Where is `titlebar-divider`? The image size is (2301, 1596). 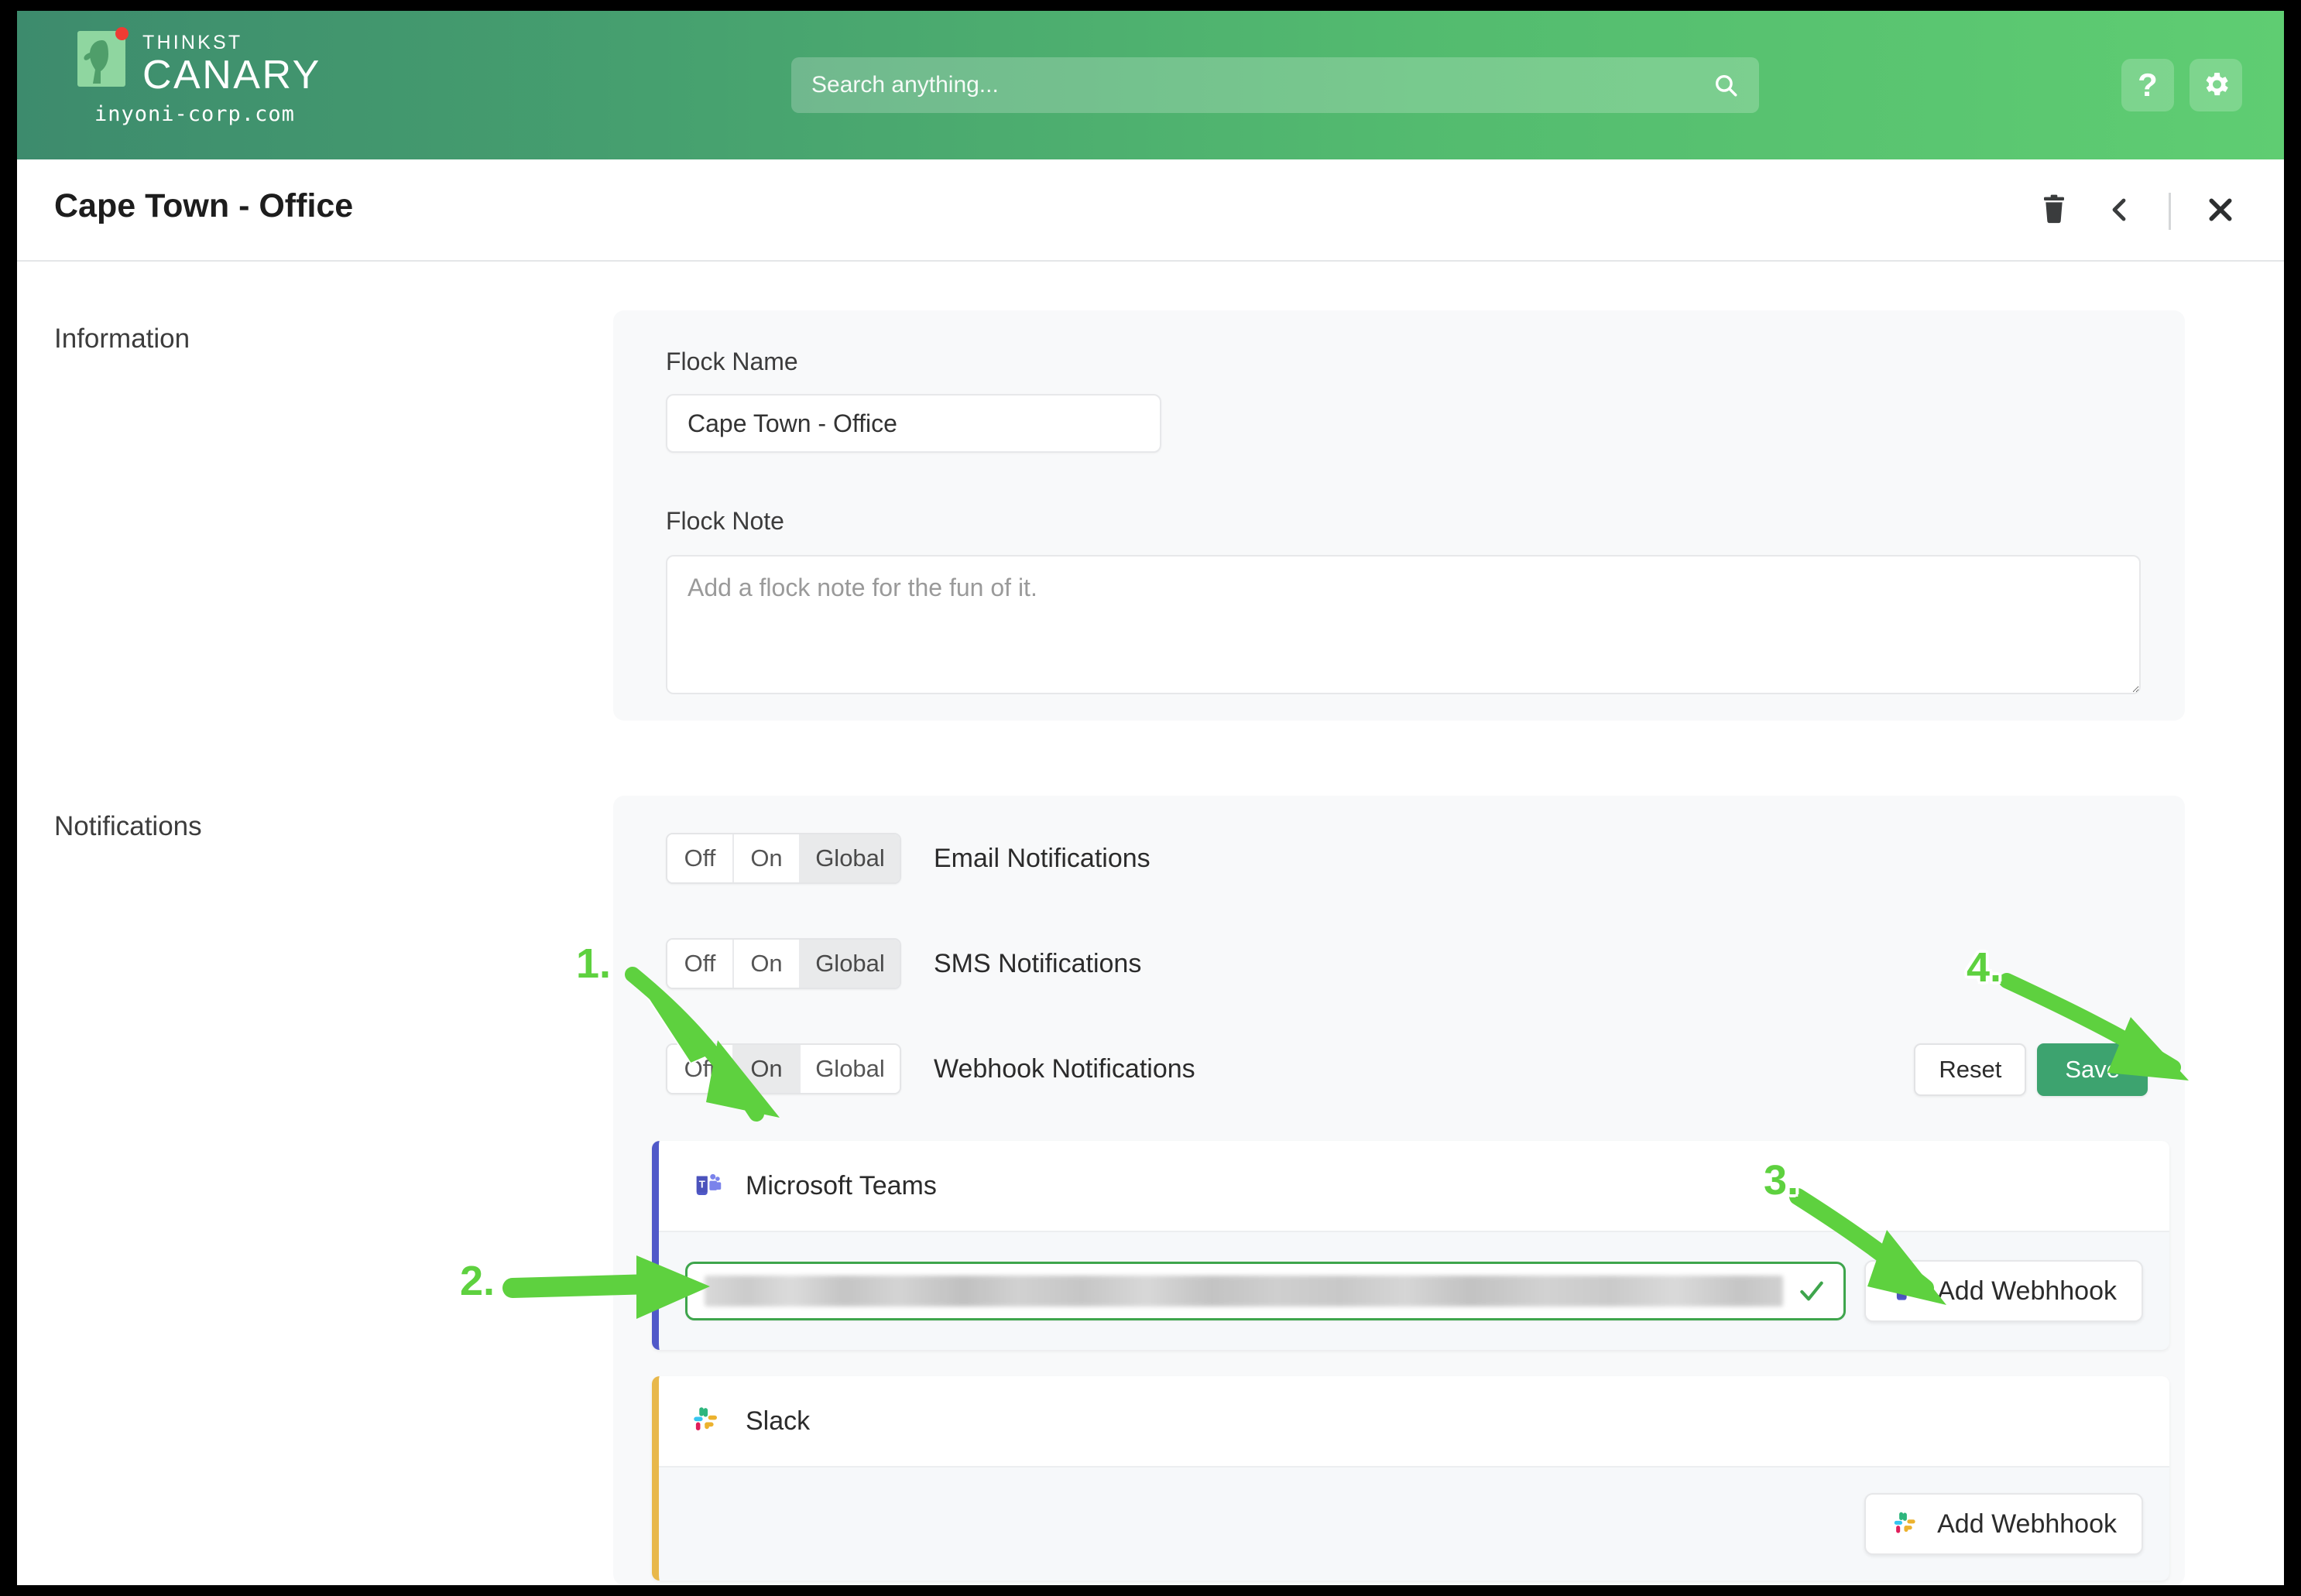
titlebar-divider is located at coordinates (2170, 211).